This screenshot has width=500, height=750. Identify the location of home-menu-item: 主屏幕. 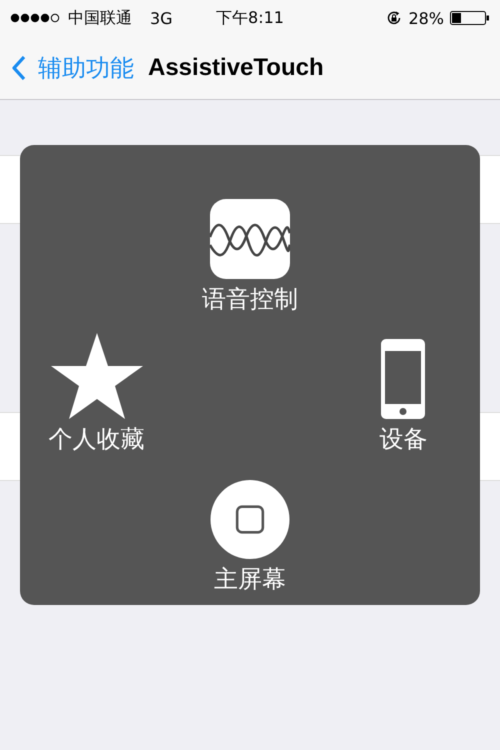
(250, 537).